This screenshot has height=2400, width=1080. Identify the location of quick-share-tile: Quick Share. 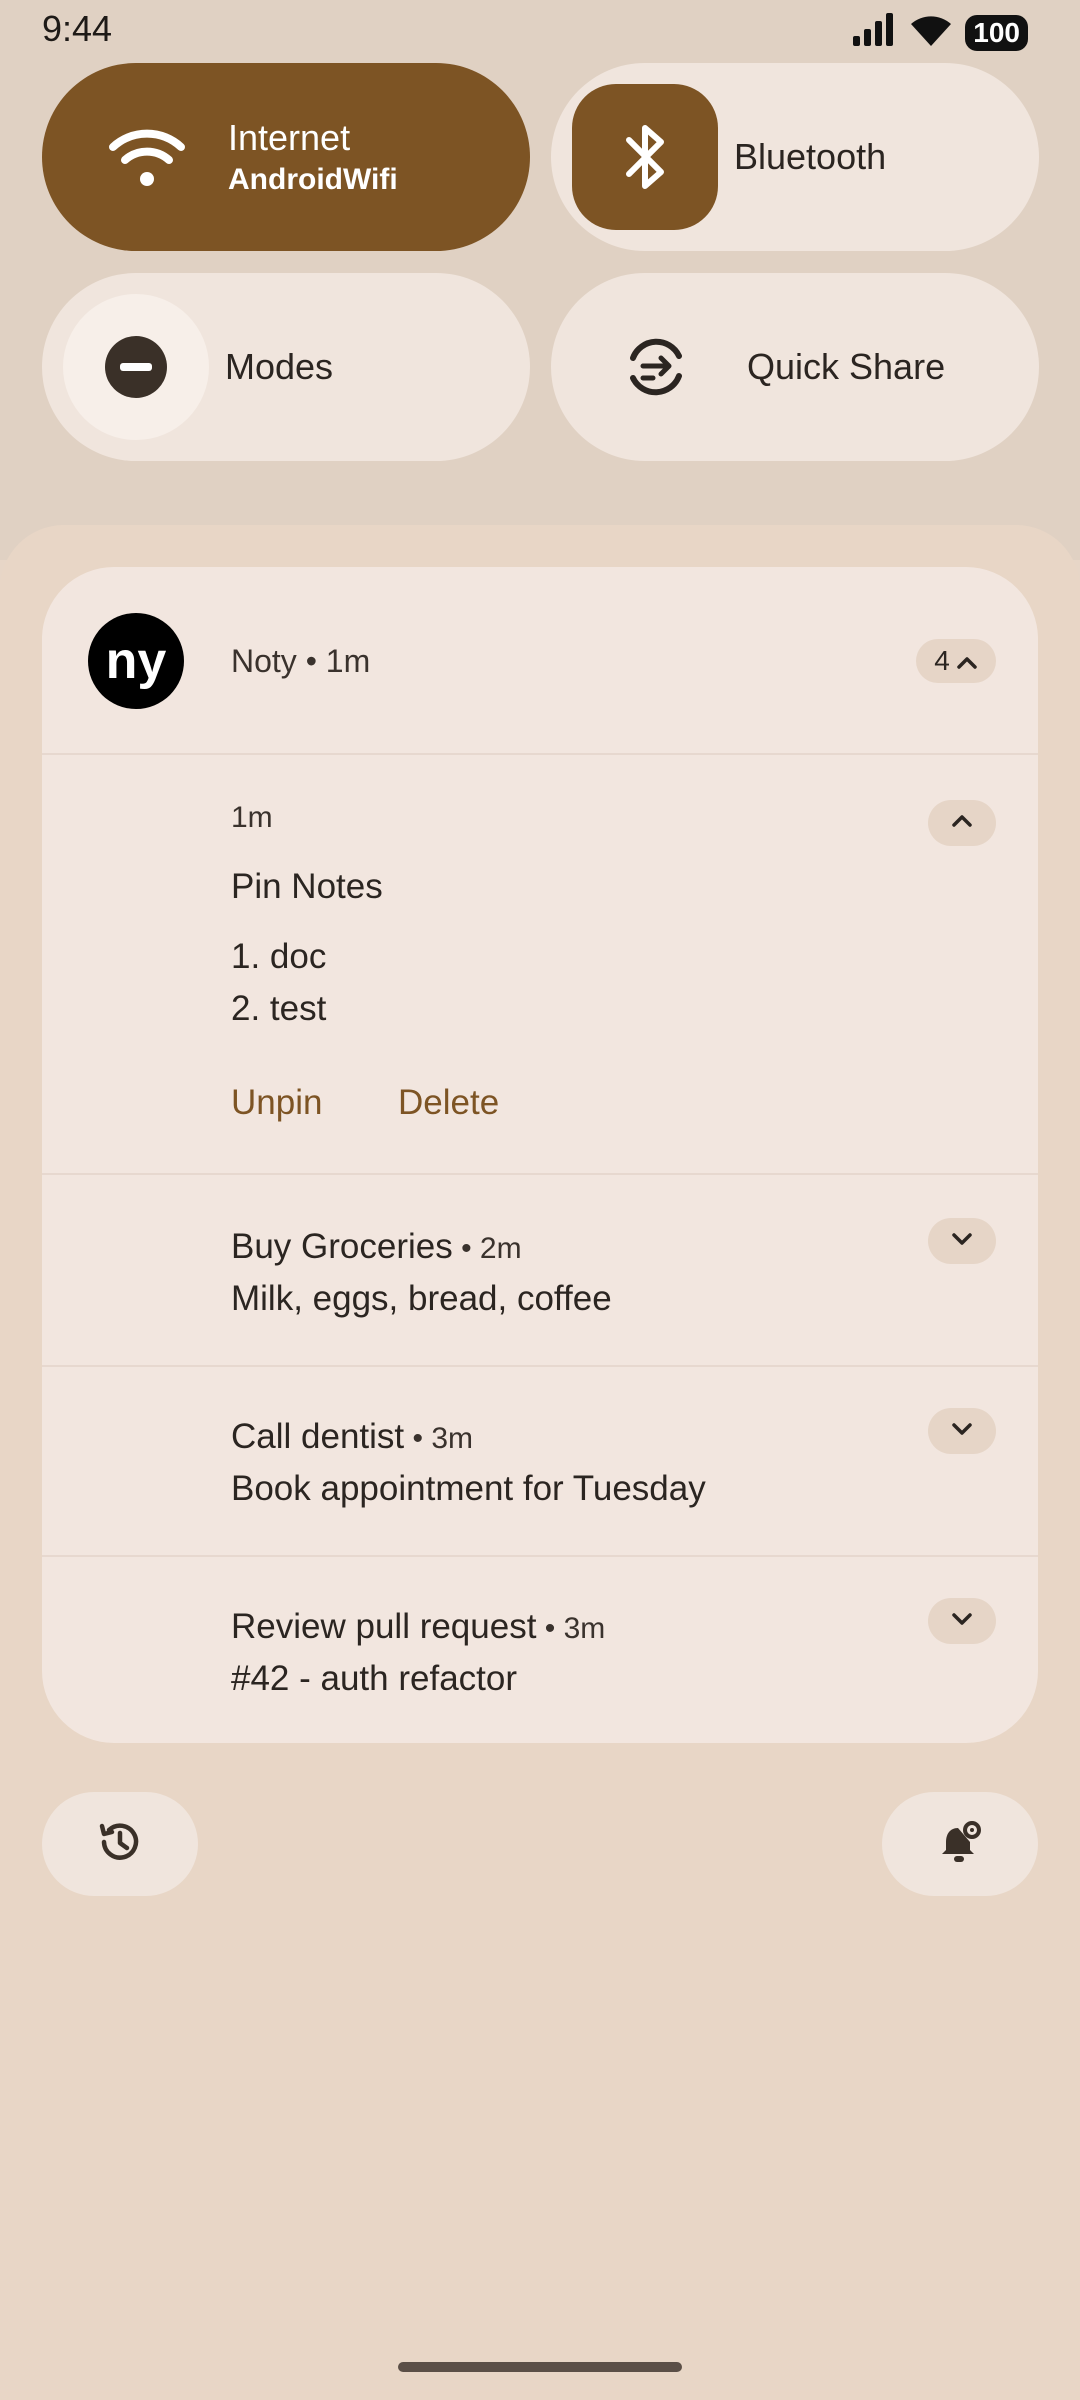
(795, 367).